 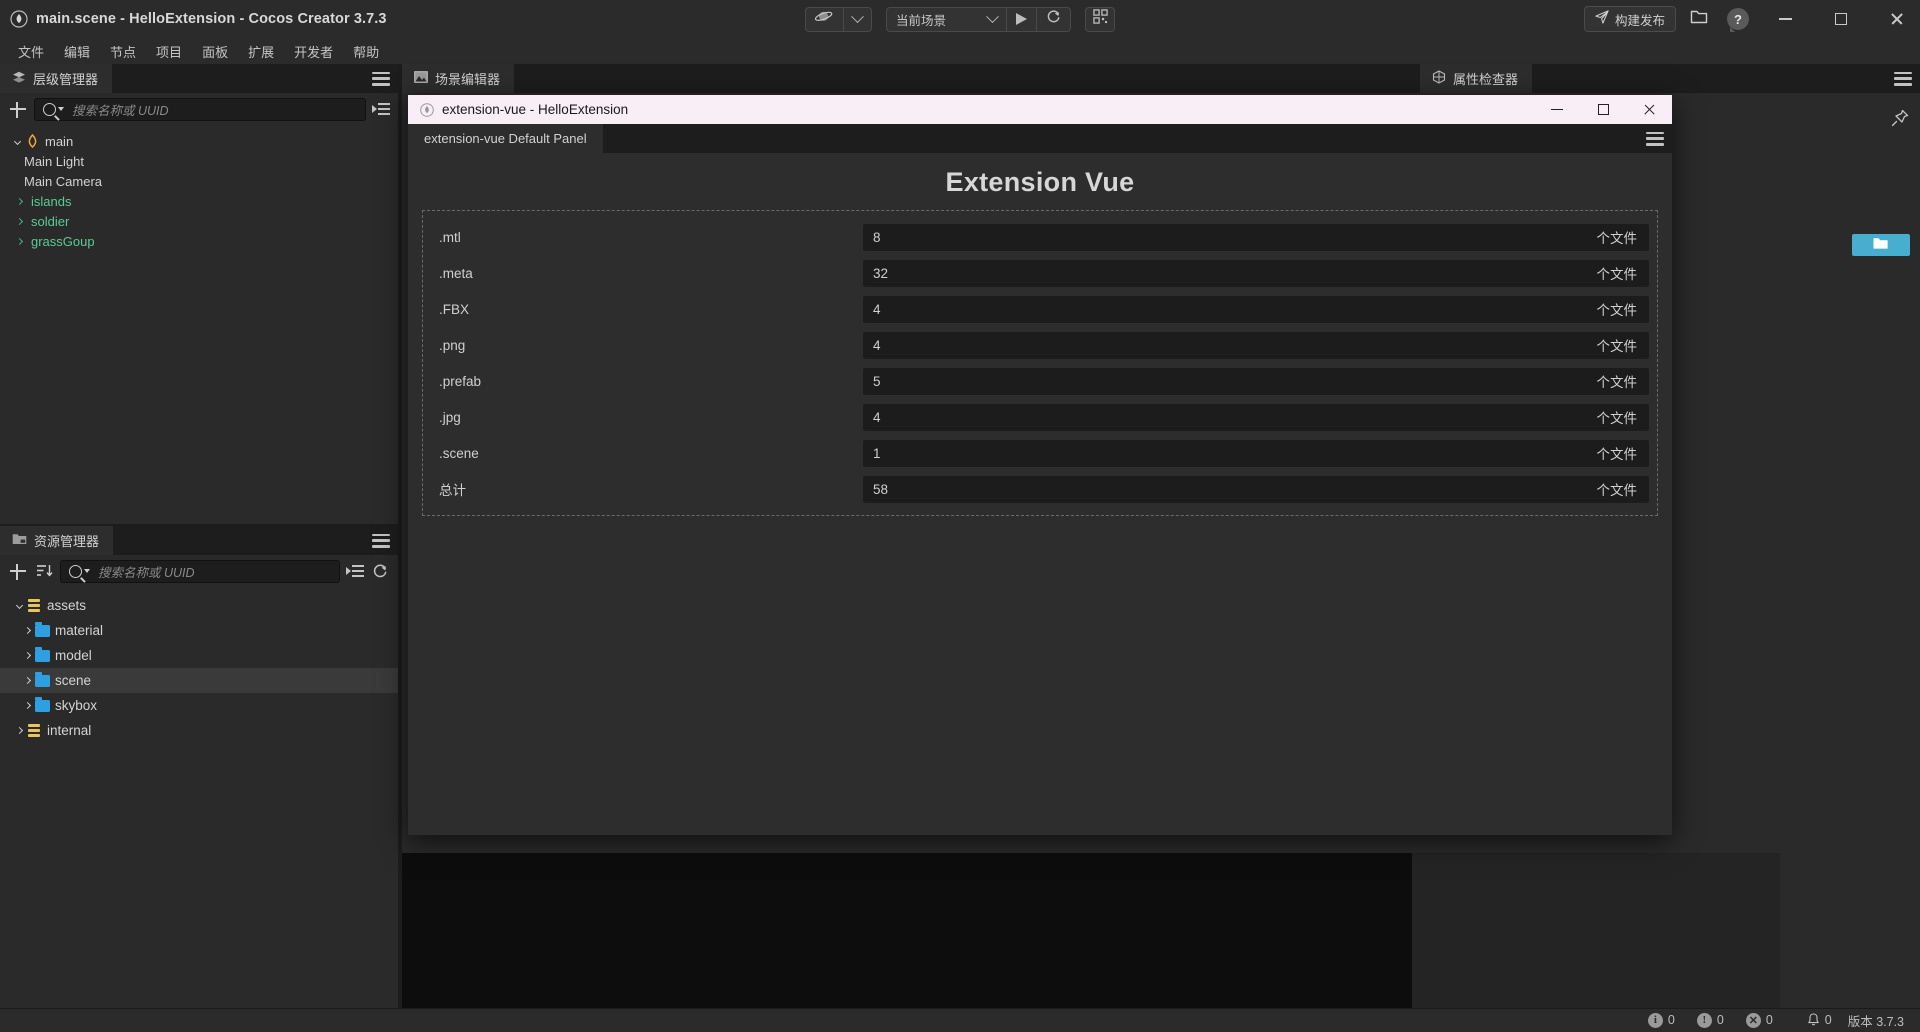 I want to click on minimize-icon, so click(x=1785, y=19).